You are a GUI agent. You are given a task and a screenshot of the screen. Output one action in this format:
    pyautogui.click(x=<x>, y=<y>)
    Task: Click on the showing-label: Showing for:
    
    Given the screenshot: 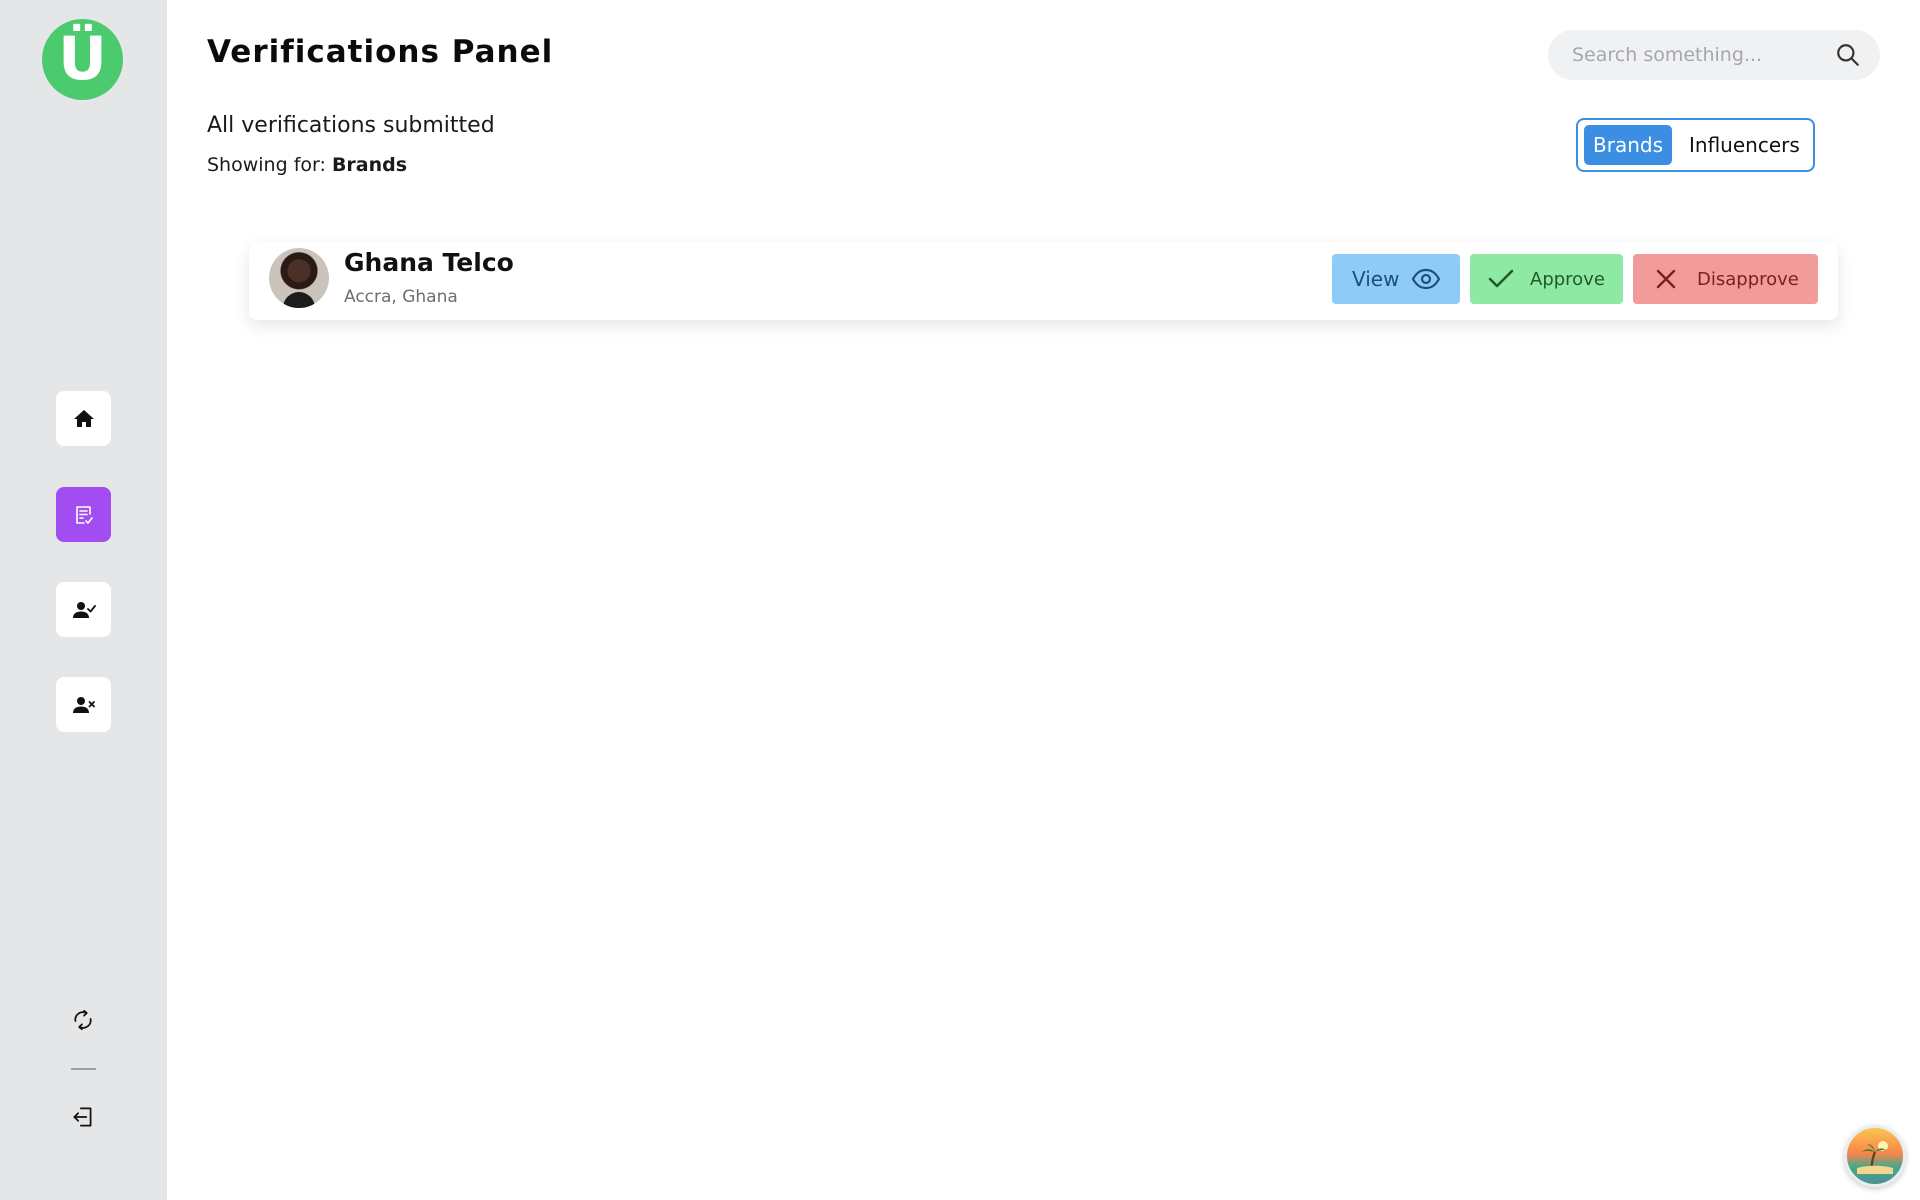 What is the action you would take?
    pyautogui.click(x=266, y=165)
    